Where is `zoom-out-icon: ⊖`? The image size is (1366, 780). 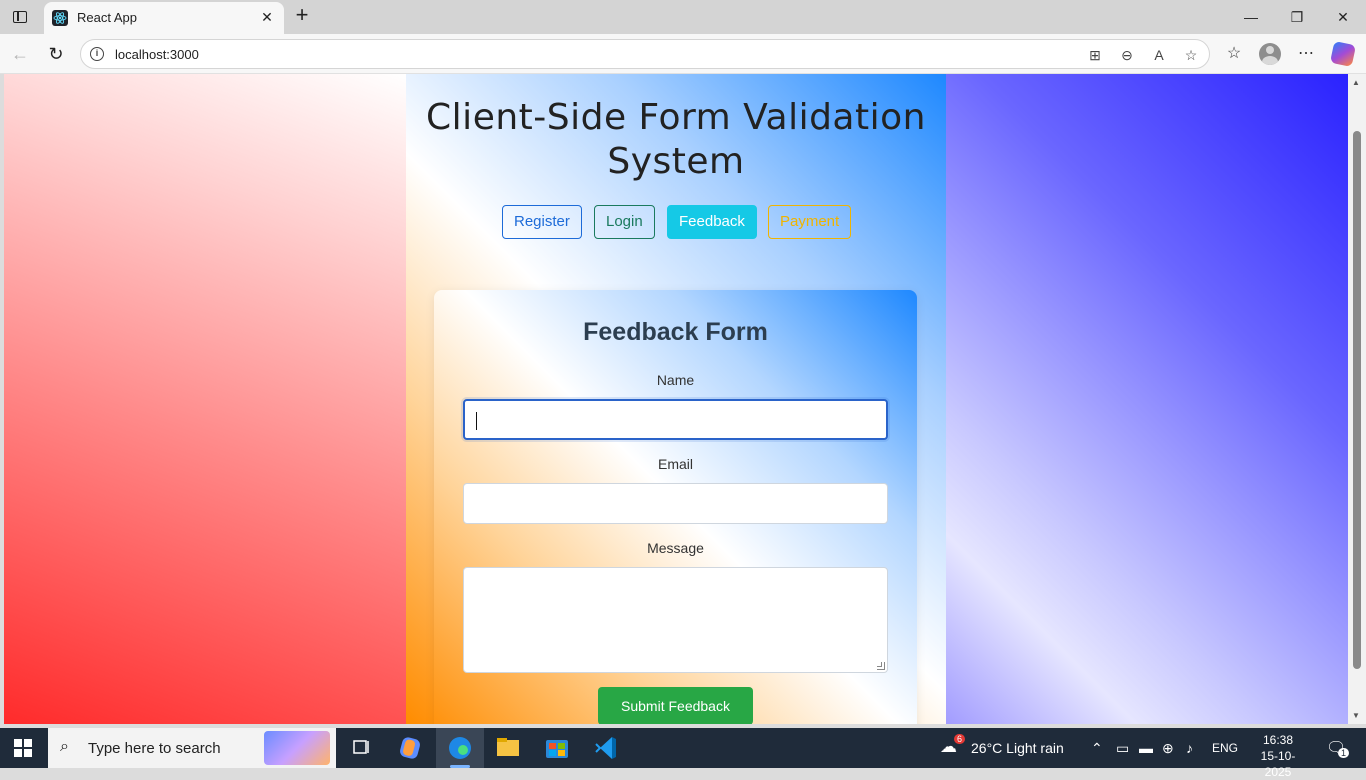 zoom-out-icon: ⊖ is located at coordinates (1127, 55).